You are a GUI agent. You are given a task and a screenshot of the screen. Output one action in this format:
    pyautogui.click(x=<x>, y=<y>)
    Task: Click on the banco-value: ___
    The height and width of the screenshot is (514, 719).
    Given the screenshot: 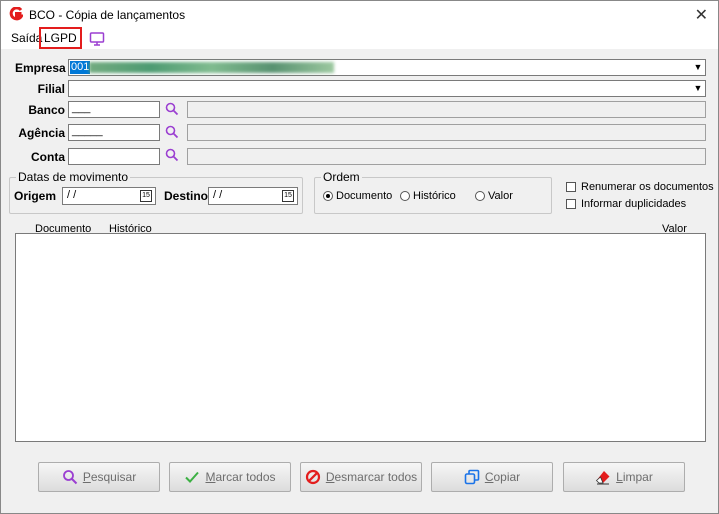 What is the action you would take?
    pyautogui.click(x=81, y=108)
    